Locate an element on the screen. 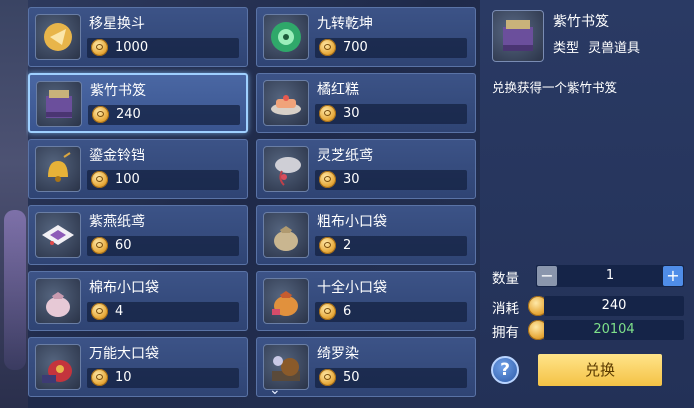 This screenshot has width=694, height=408. item-name: 万能大口袋 is located at coordinates (124, 354).